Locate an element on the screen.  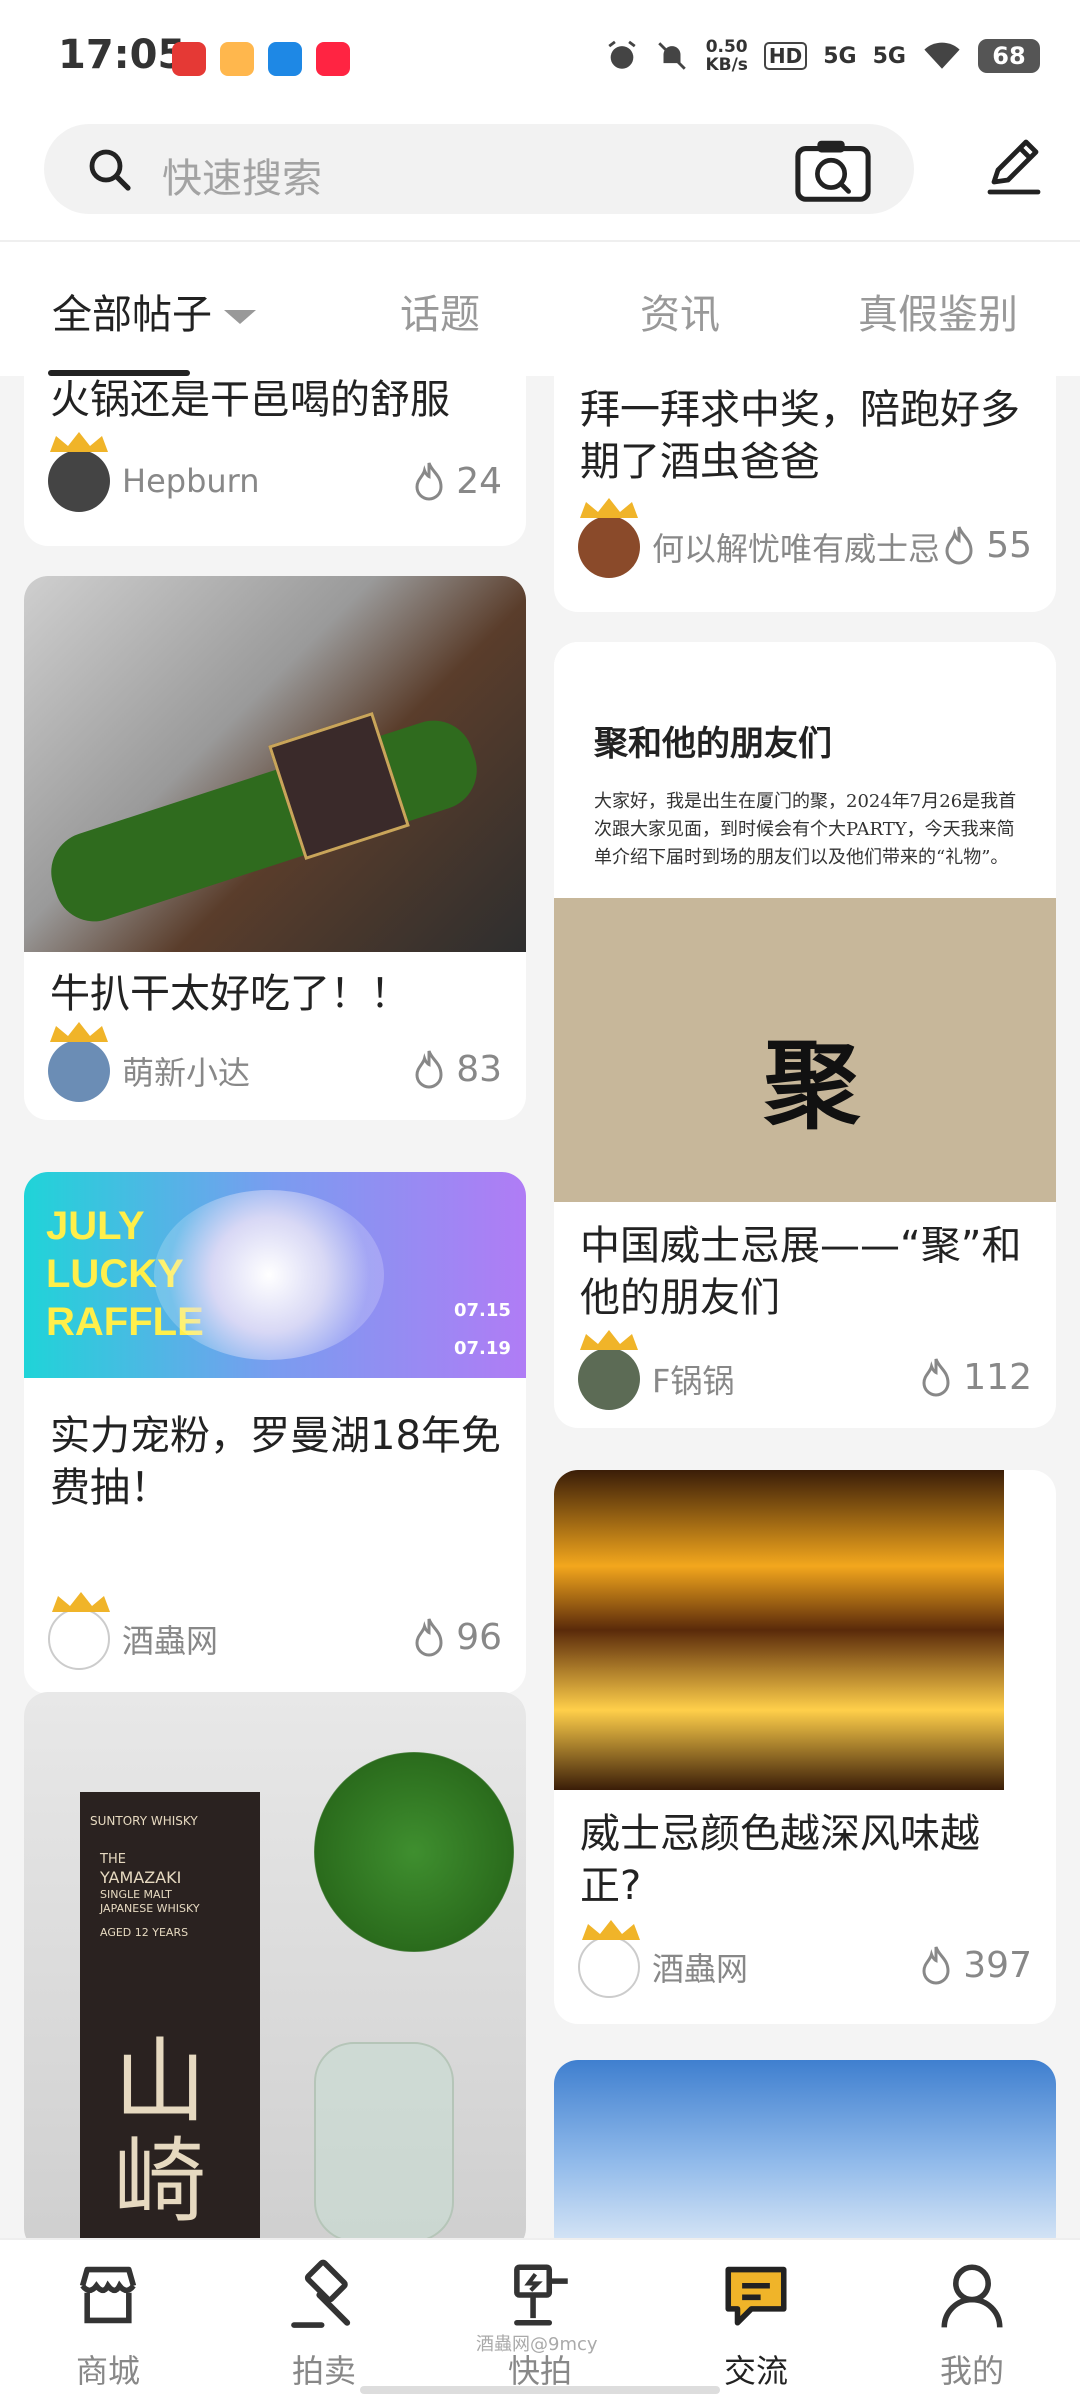
like-count: 24 is located at coordinates (456, 481).